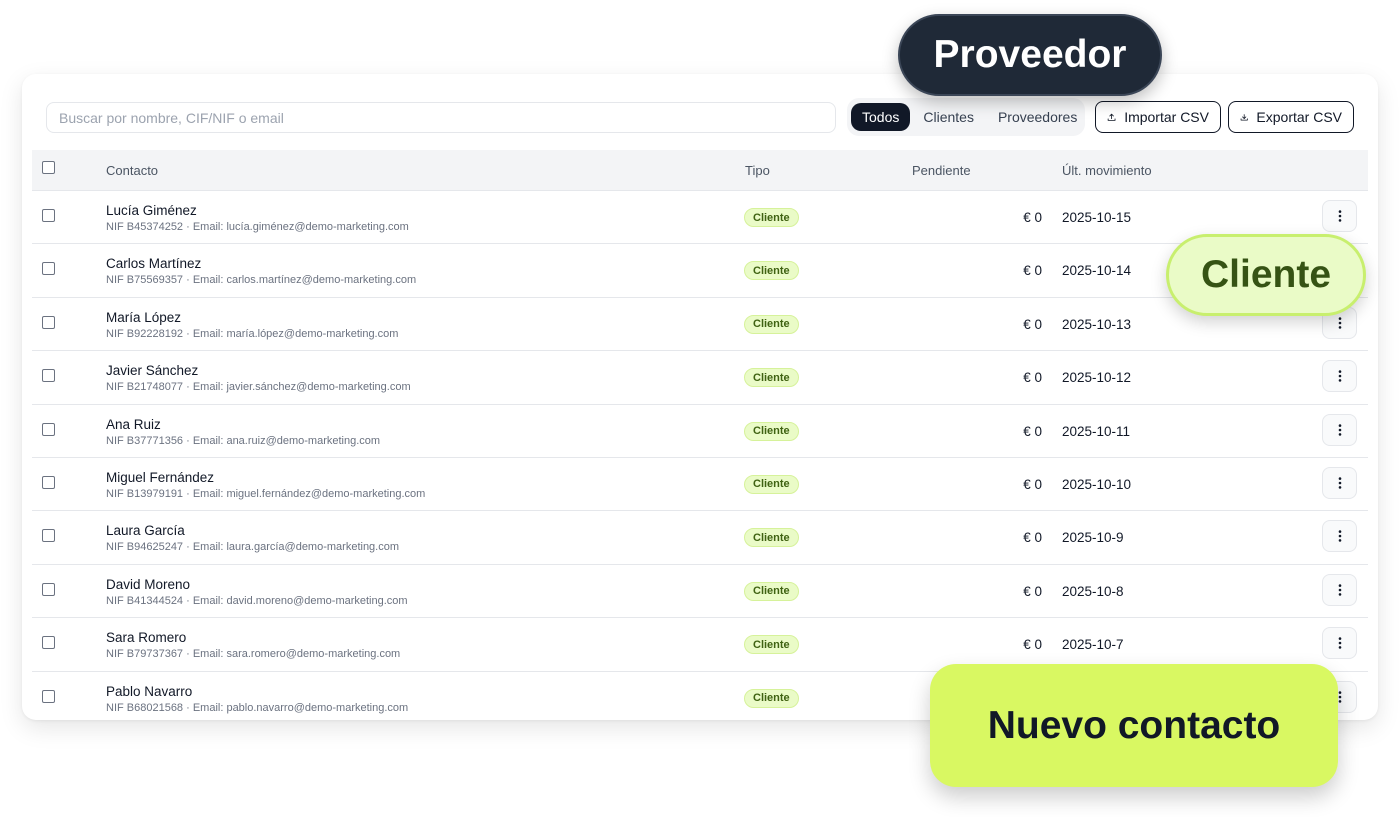 The height and width of the screenshot is (817, 1400). What do you see at coordinates (757, 170) in the screenshot?
I see `header-tipo: Tipo` at bounding box center [757, 170].